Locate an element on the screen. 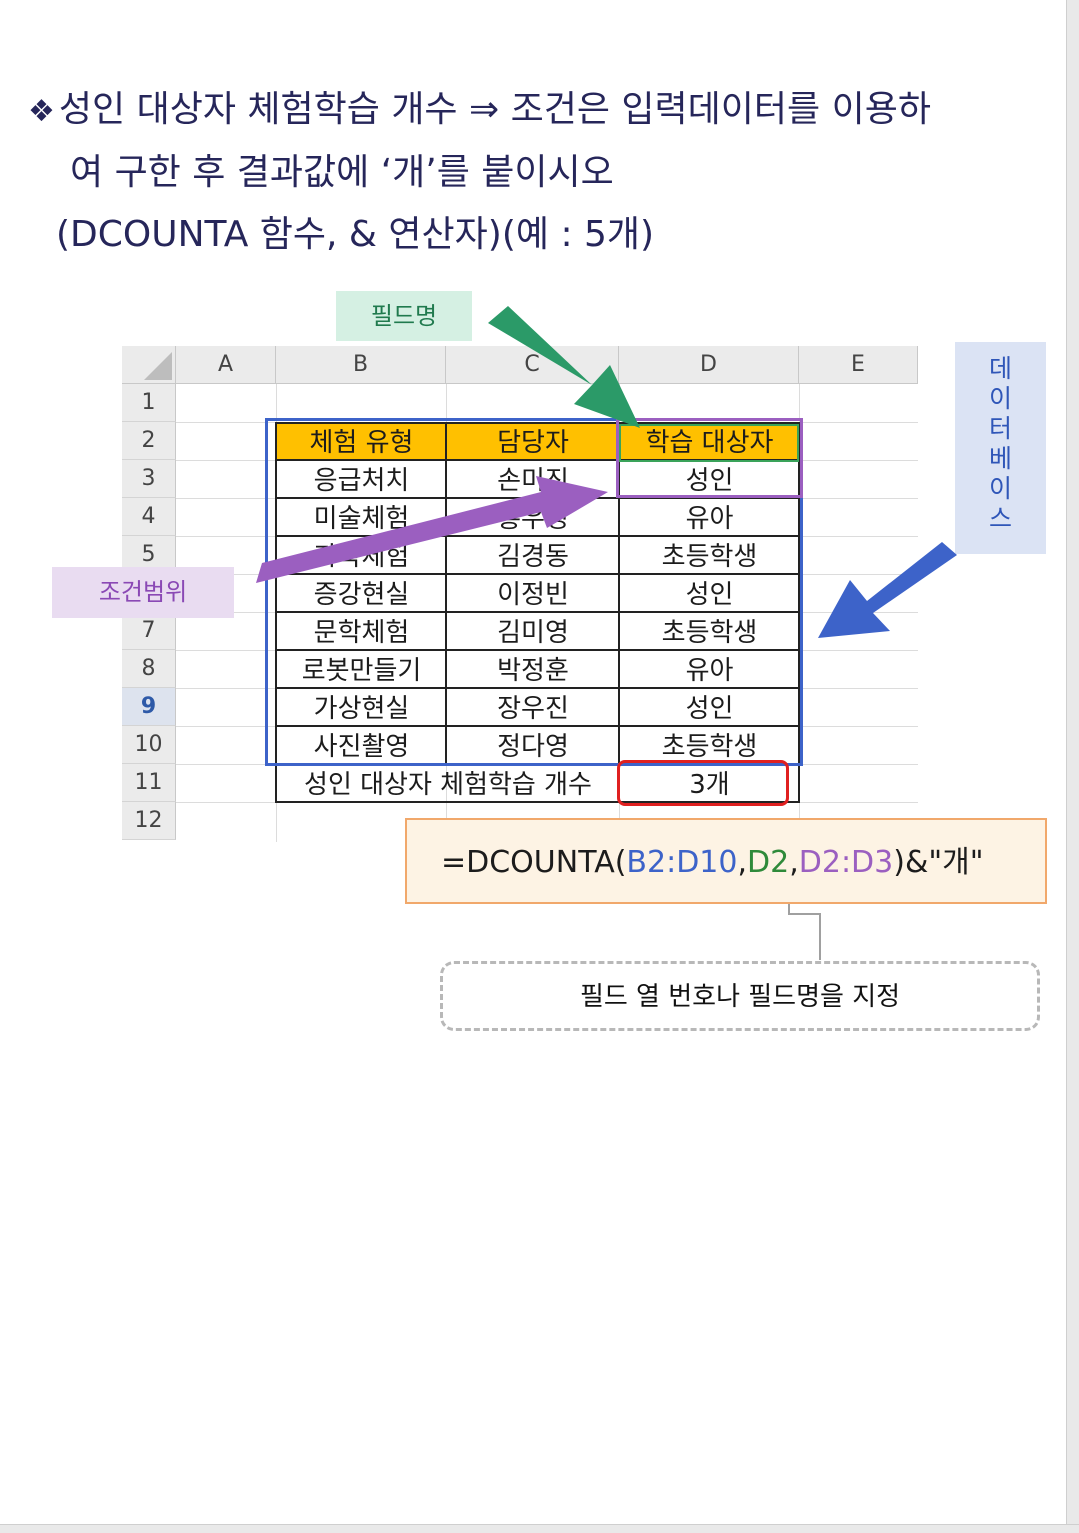  green-arrow-icon is located at coordinates (564, 367).